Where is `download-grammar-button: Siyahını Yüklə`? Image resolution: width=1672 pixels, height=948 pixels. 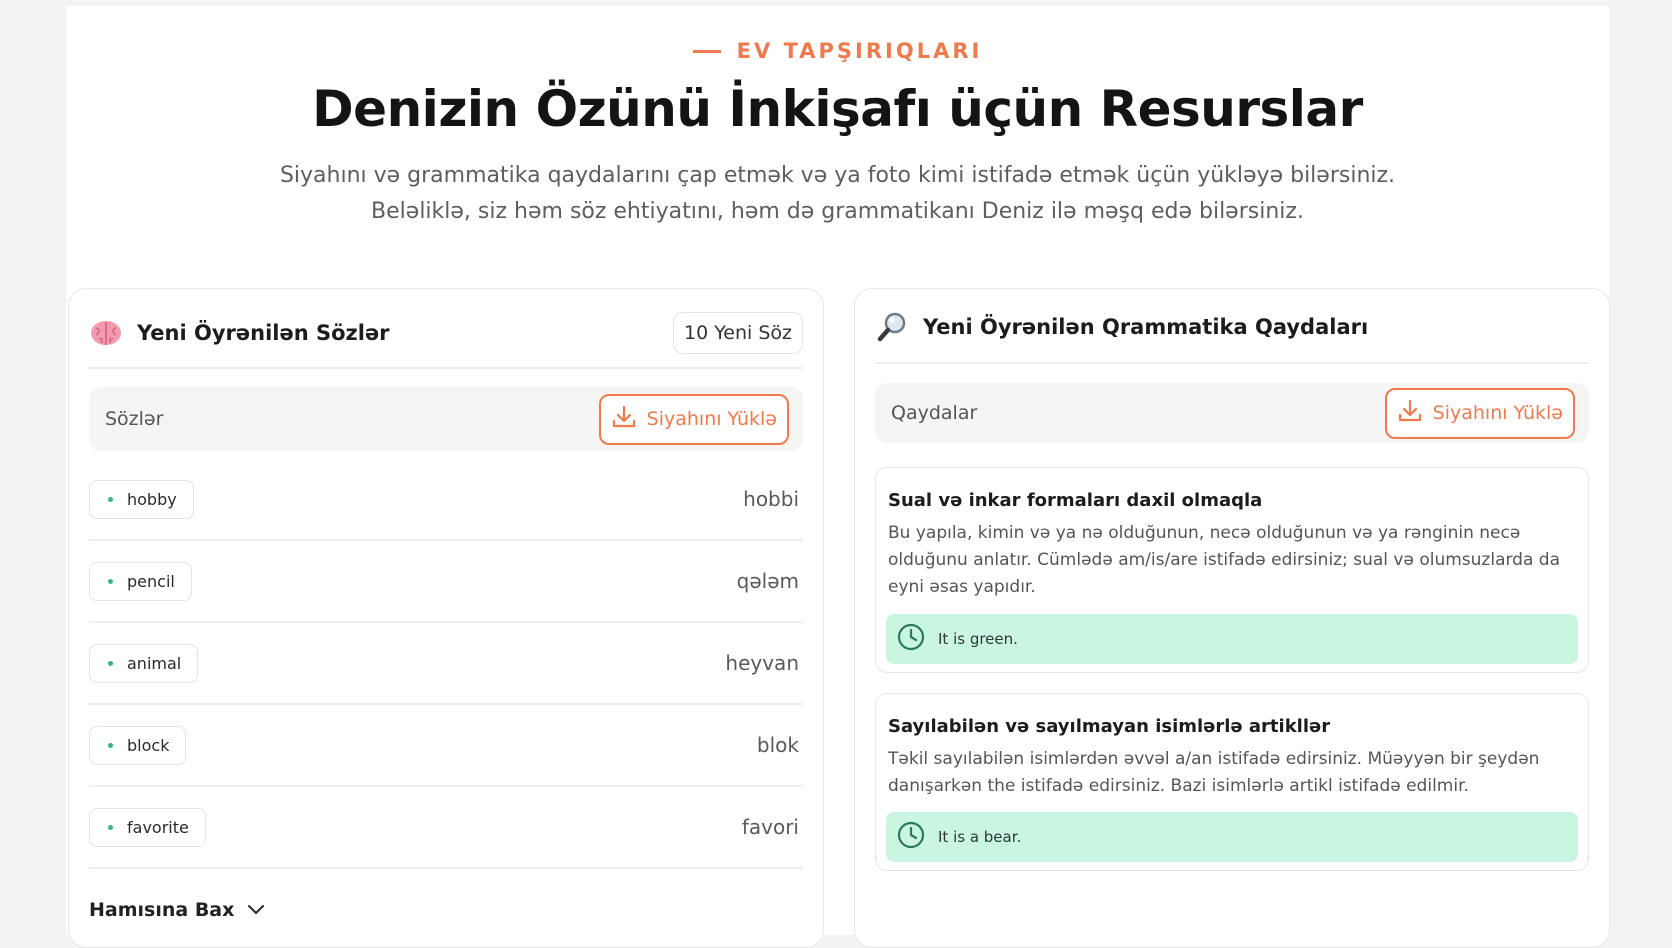 download-grammar-button: Siyahını Yüklə is located at coordinates (1479, 413).